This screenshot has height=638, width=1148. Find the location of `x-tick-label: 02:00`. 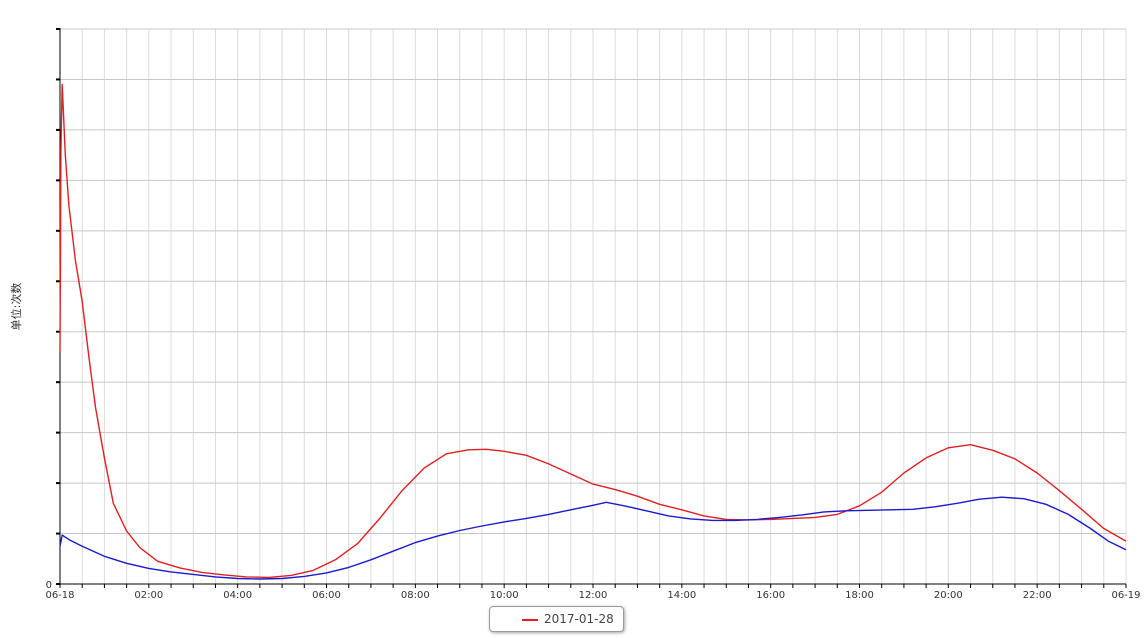

x-tick-label: 02:00 is located at coordinates (148, 595).